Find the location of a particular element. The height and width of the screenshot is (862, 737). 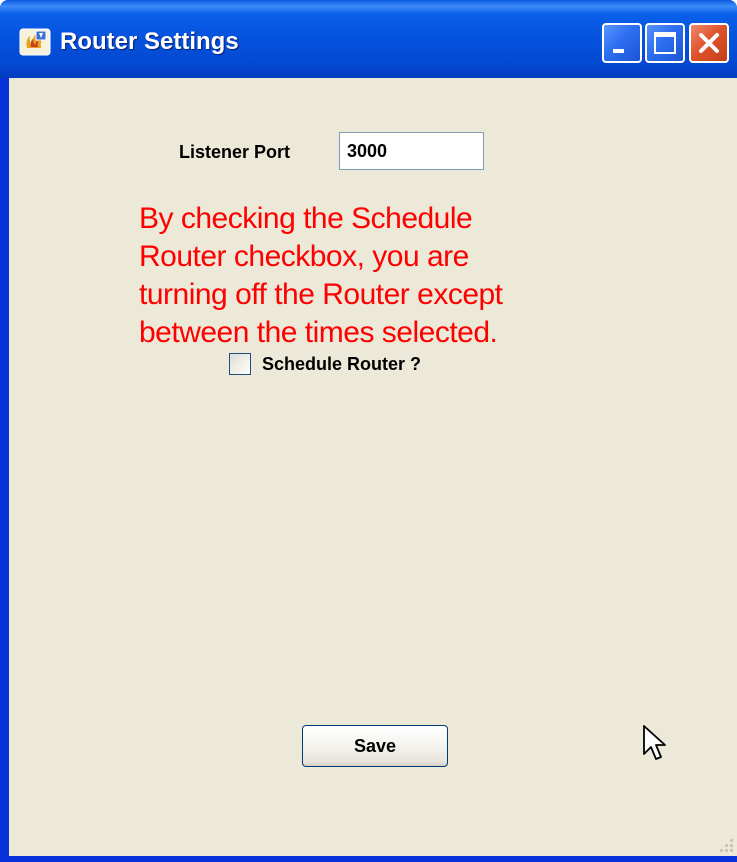

maximize-button is located at coordinates (665, 43).